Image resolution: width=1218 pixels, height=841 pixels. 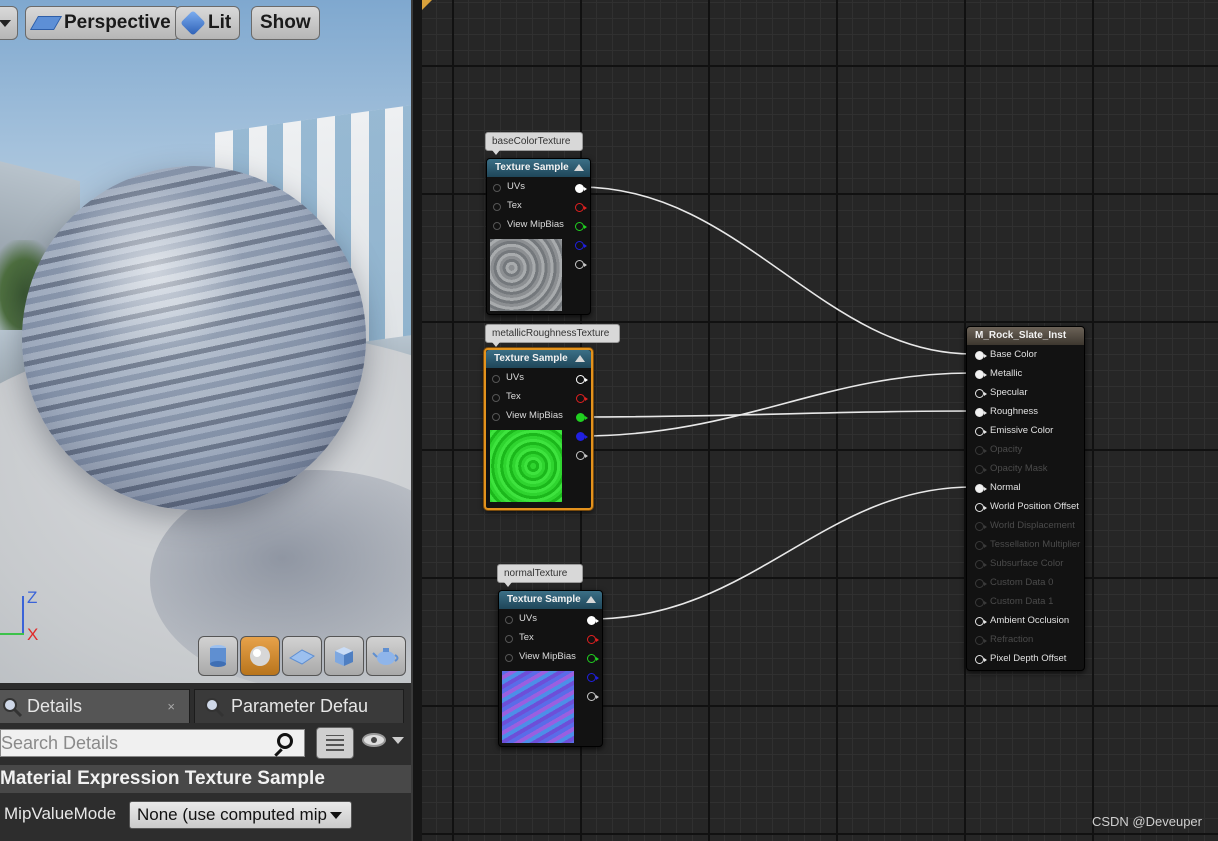 What do you see at coordinates (335, 743) in the screenshot?
I see `property-matrix-button` at bounding box center [335, 743].